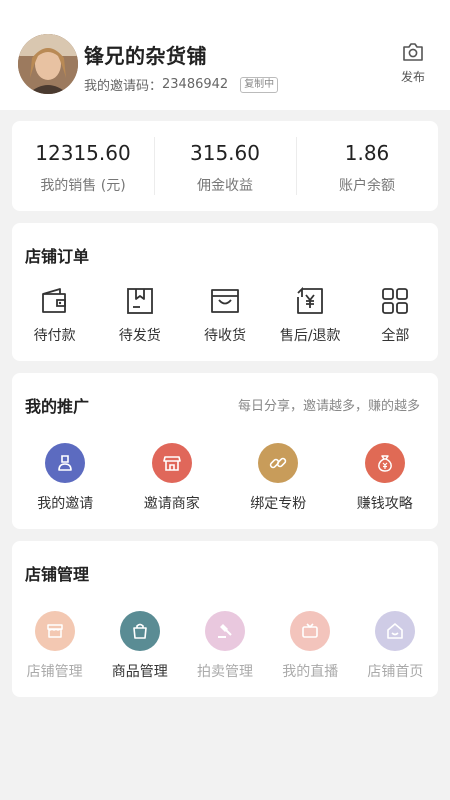  Describe the element at coordinates (328, 406) in the screenshot. I see `section-subtitle: 每日分享，邀请越多，赚的越多` at that location.